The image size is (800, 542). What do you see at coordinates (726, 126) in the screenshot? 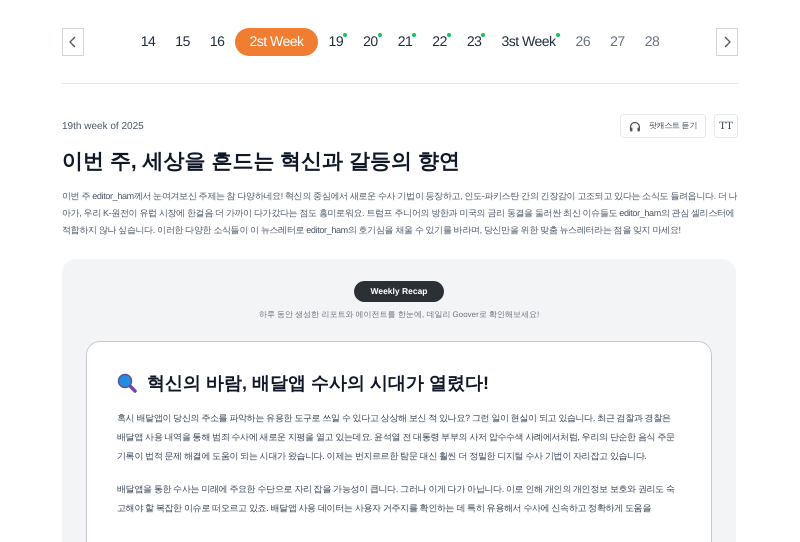
I see `font-size-button: TT` at bounding box center [726, 126].